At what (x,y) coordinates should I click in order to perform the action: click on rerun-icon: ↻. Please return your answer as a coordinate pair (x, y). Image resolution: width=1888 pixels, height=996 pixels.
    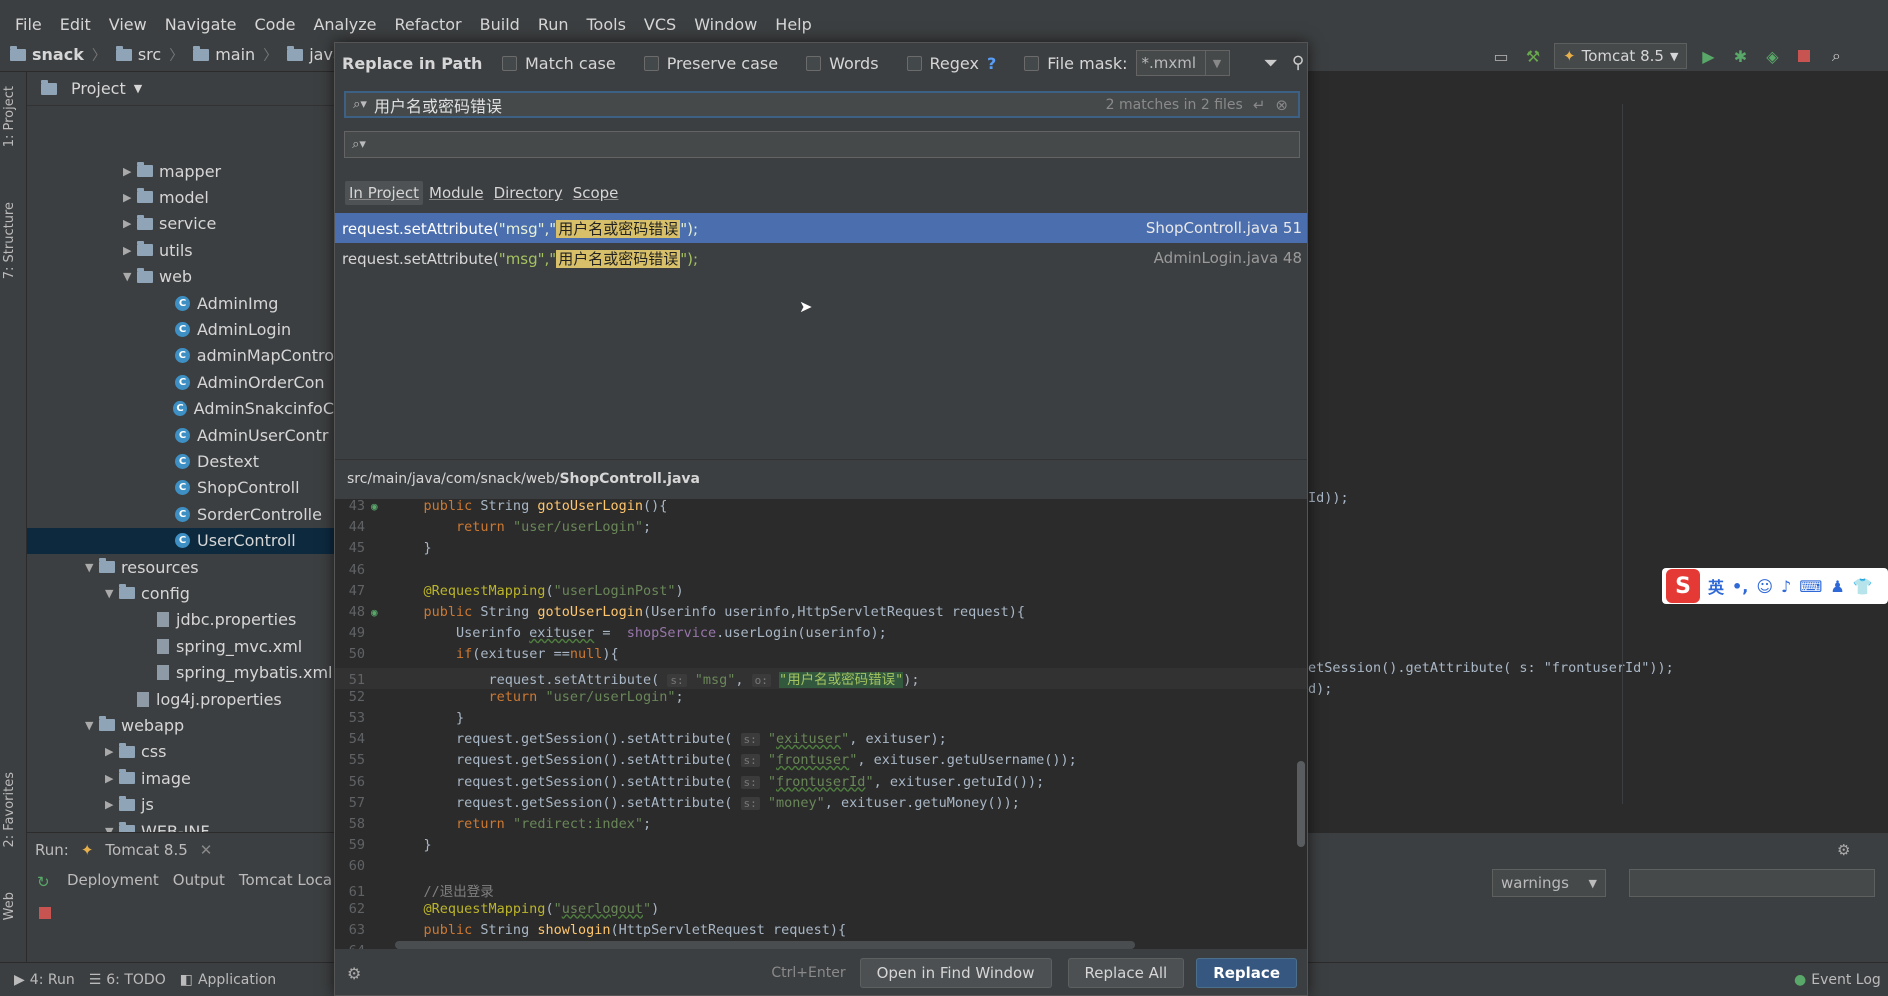
    Looking at the image, I should click on (43, 882).